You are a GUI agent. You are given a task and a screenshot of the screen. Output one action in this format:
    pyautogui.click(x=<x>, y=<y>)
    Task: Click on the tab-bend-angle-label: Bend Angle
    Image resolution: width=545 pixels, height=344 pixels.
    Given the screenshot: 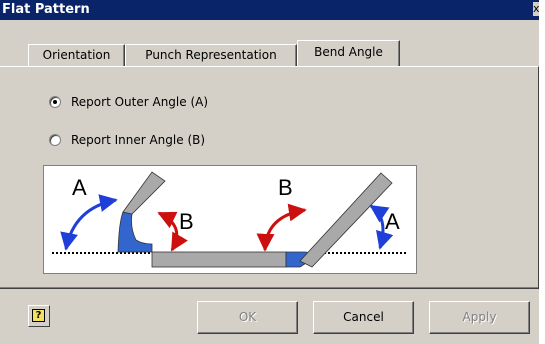 What is the action you would take?
    pyautogui.click(x=348, y=52)
    